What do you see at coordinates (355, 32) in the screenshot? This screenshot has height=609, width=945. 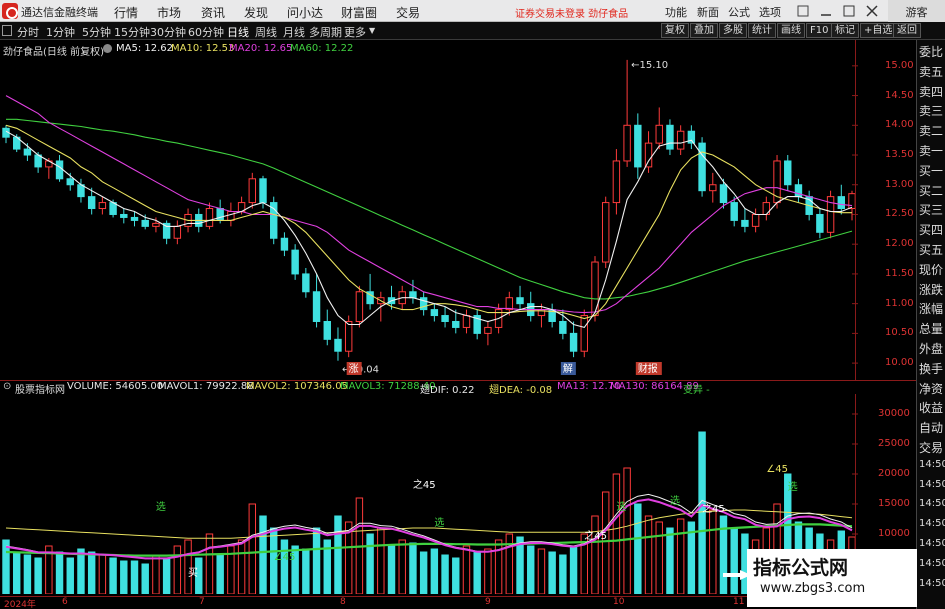 I see `period-more: 更多` at bounding box center [355, 32].